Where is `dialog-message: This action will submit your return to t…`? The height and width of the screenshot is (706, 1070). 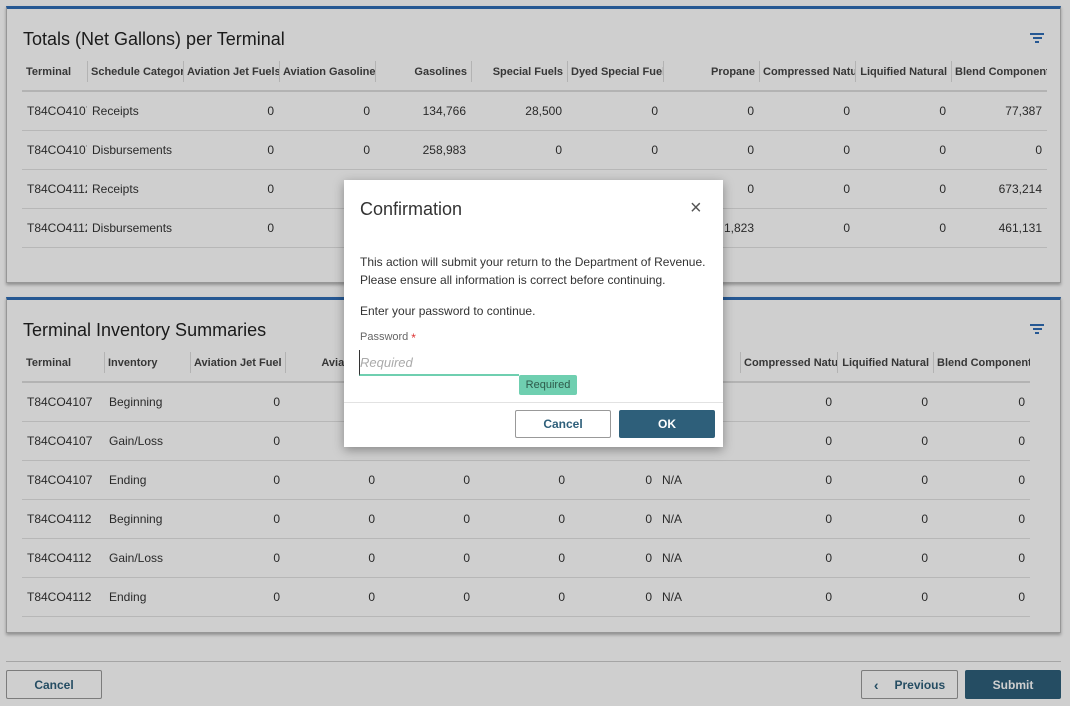
dialog-message: This action will submit your return to t… is located at coordinates (533, 271).